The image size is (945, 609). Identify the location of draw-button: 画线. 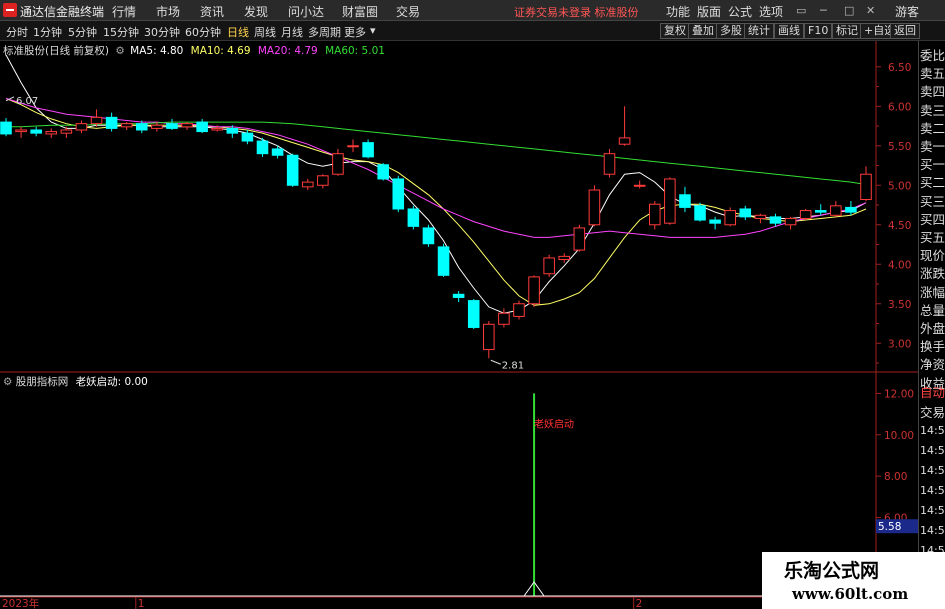
(789, 31).